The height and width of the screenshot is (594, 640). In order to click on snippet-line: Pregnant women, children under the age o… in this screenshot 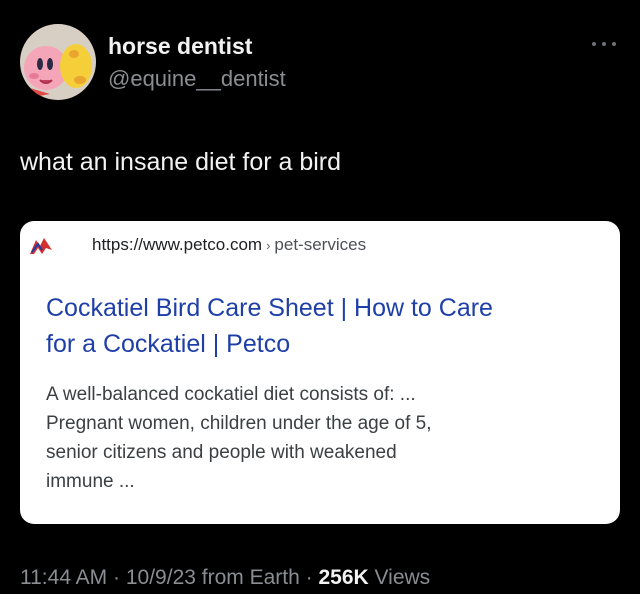, I will do `click(239, 423)`.